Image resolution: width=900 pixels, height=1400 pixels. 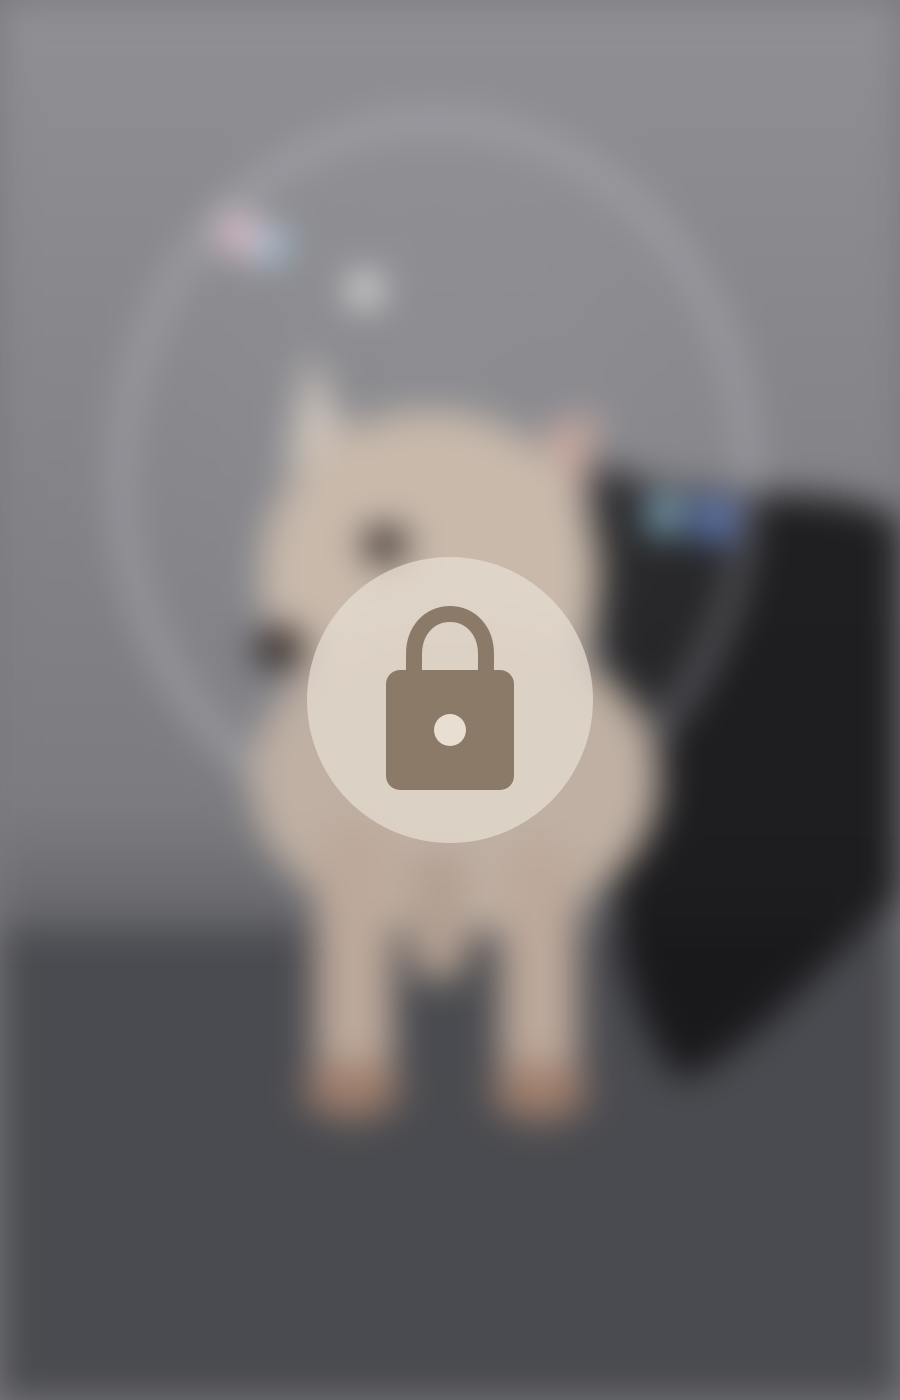 I want to click on lock-icon, so click(x=450, y=698).